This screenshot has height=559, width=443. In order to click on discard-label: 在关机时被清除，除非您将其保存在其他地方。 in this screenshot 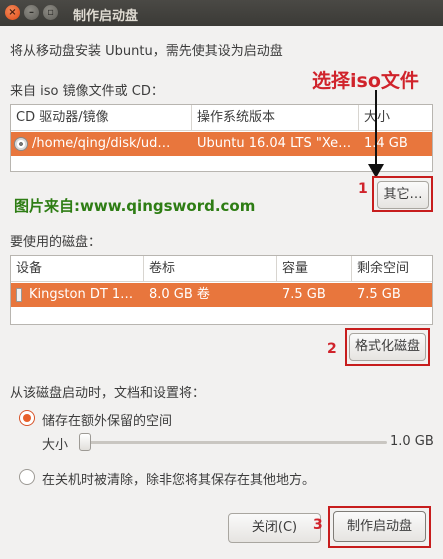, I will do `click(178, 478)`.